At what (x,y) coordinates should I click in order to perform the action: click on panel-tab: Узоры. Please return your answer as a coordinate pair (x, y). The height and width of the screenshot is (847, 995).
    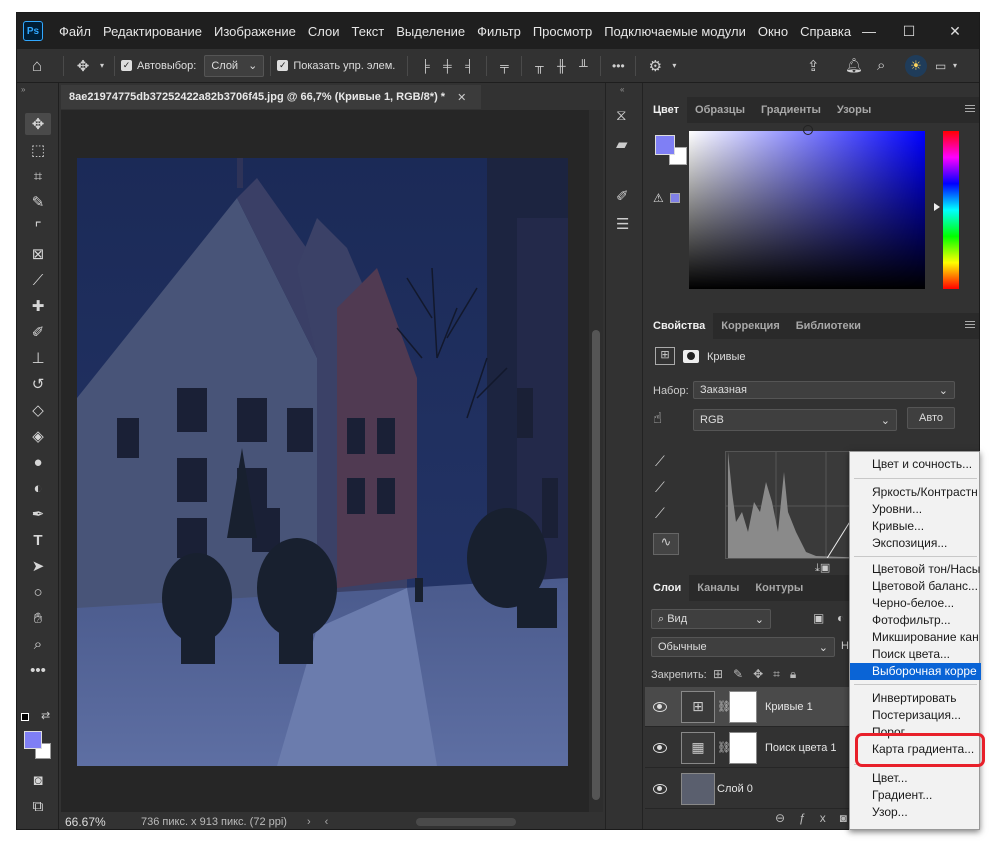
    Looking at the image, I should click on (854, 110).